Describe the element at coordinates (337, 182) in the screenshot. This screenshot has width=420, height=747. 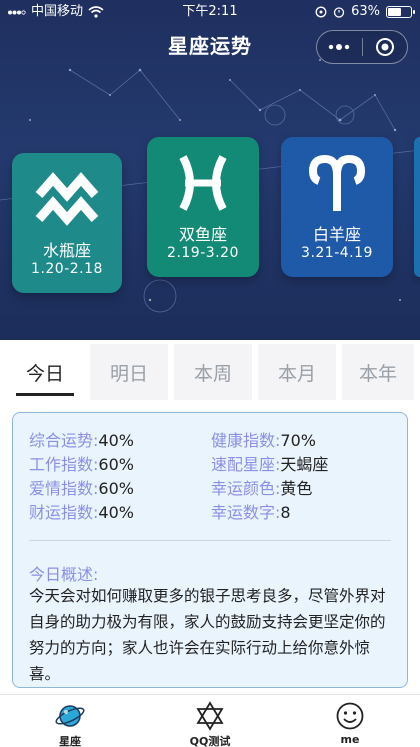
I see `aries-icon` at that location.